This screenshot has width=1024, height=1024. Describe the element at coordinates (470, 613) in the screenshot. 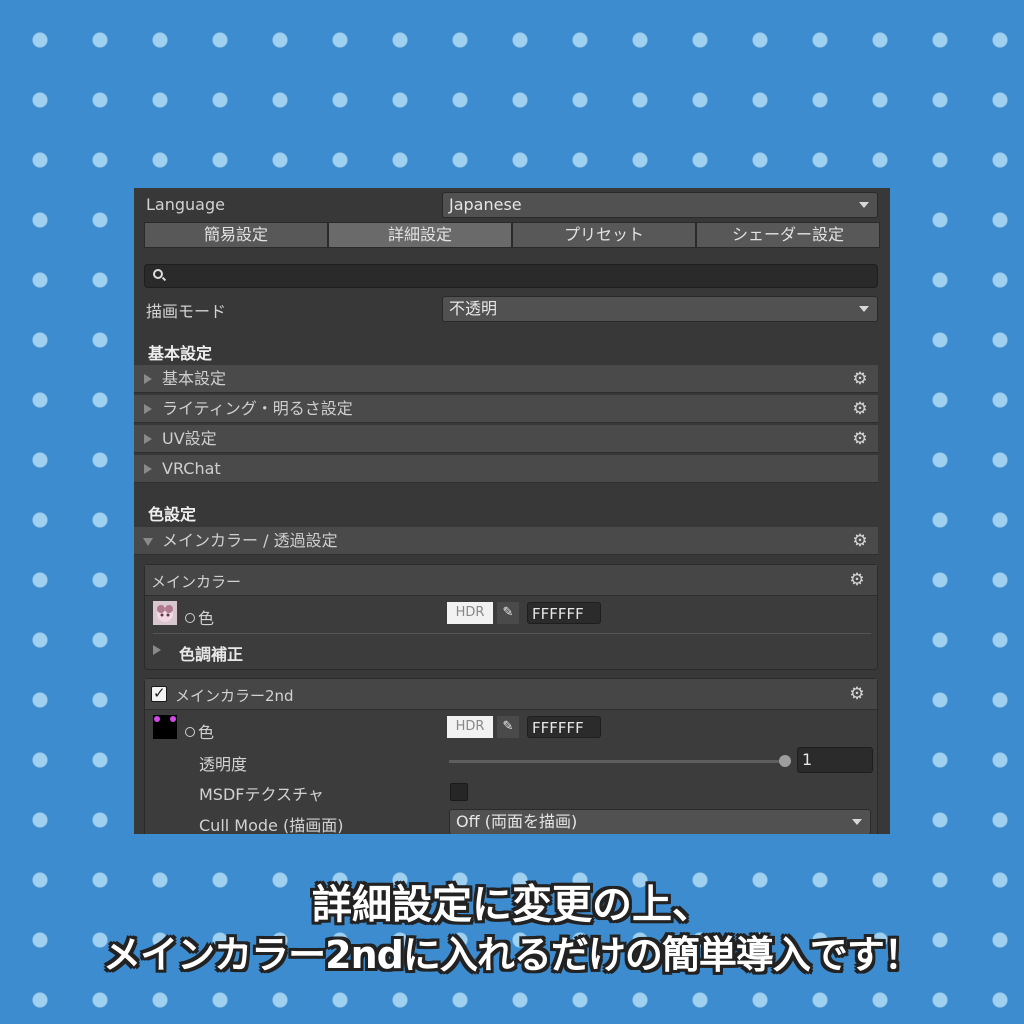

I see `main-color-hdr-swatch: HDR` at that location.